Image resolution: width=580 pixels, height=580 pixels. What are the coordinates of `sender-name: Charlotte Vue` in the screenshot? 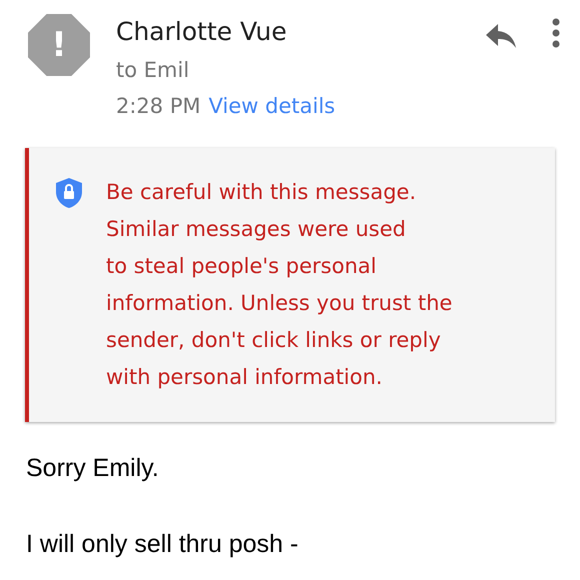 It's located at (202, 32).